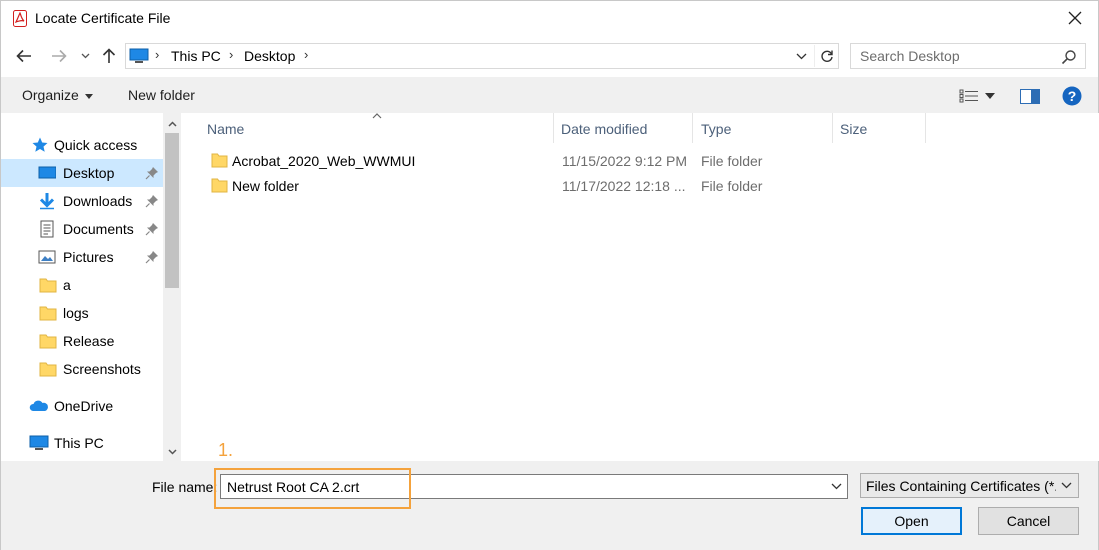 Image resolution: width=1099 pixels, height=550 pixels. What do you see at coordinates (968, 96) in the screenshot?
I see `details-view-icon` at bounding box center [968, 96].